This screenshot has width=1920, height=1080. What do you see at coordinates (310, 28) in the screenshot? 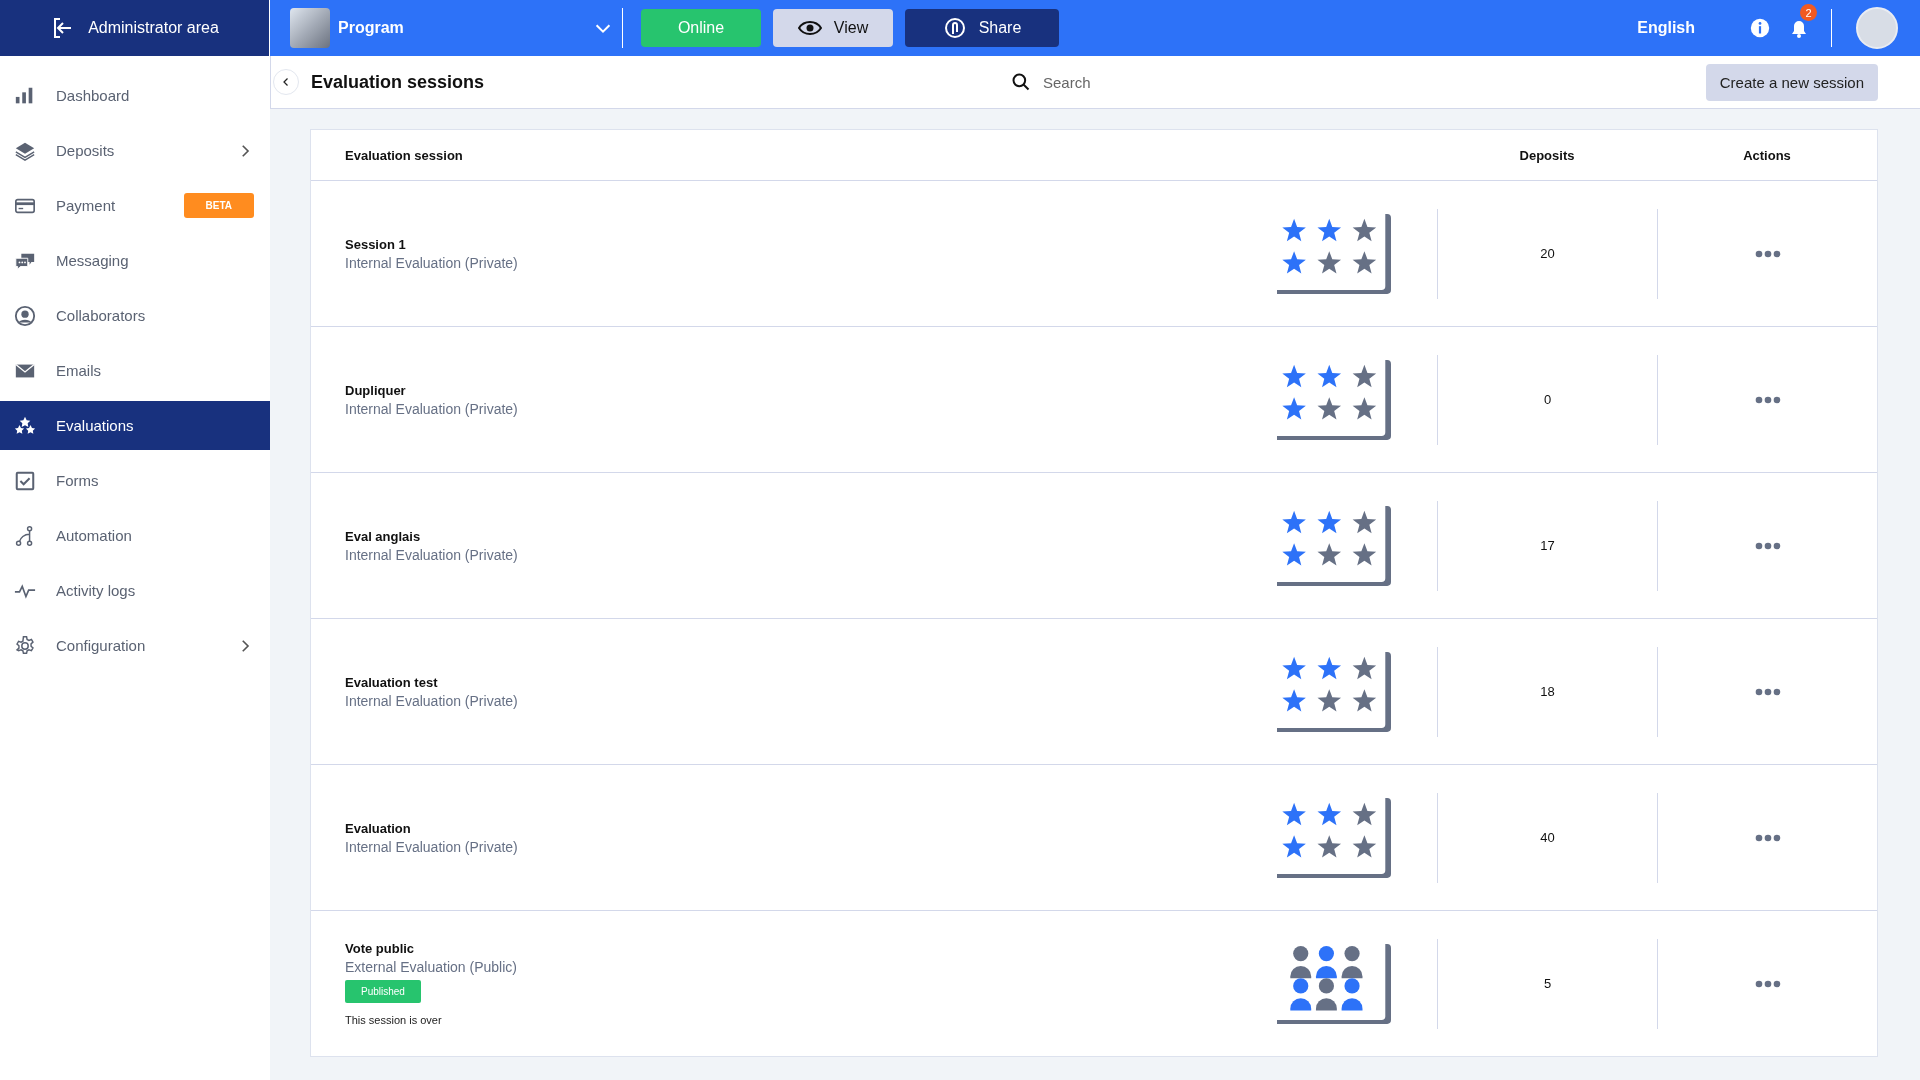
I see `photo-placeholder` at bounding box center [310, 28].